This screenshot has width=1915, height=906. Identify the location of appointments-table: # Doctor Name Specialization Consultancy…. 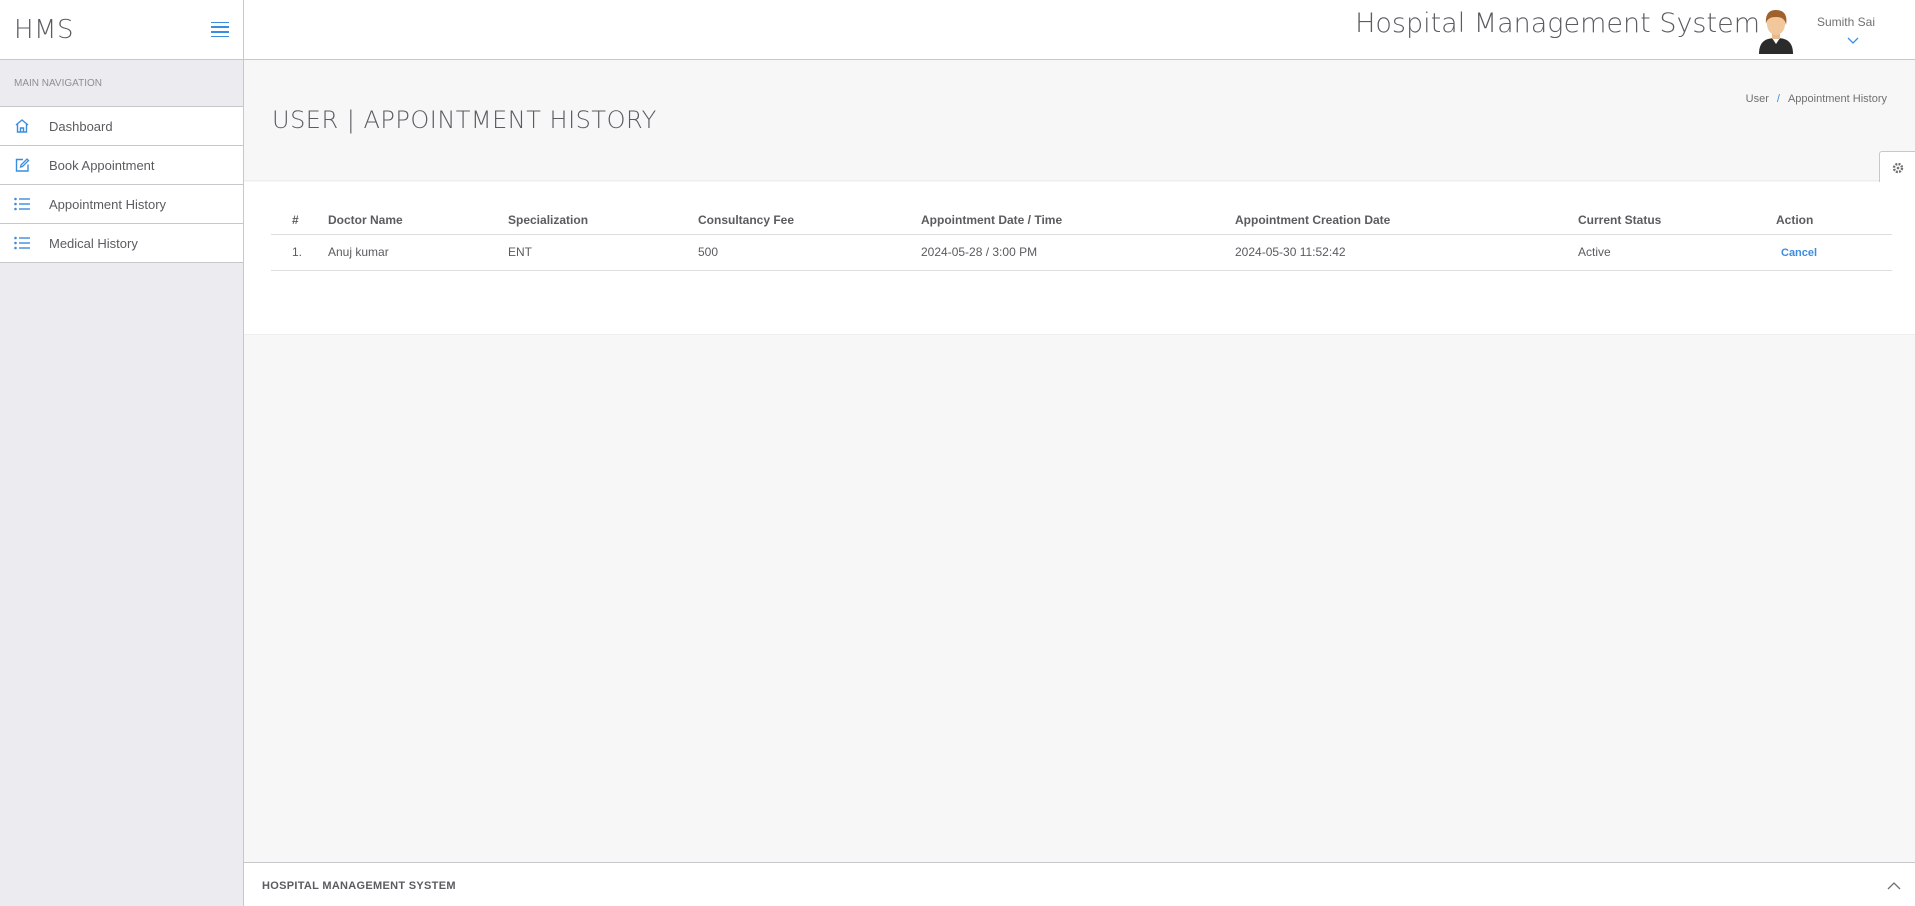
(1081, 241).